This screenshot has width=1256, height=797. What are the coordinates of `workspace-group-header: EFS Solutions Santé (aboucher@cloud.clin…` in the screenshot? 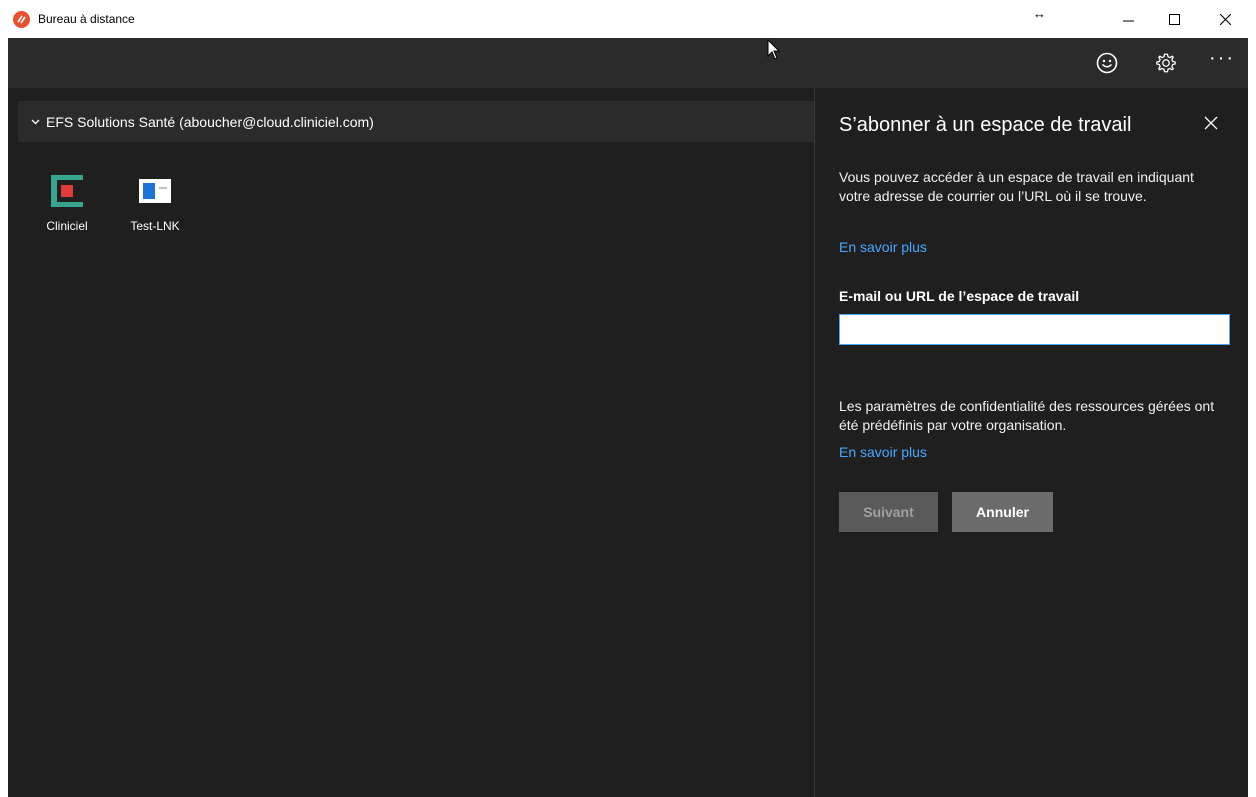 It's located at (416, 121).